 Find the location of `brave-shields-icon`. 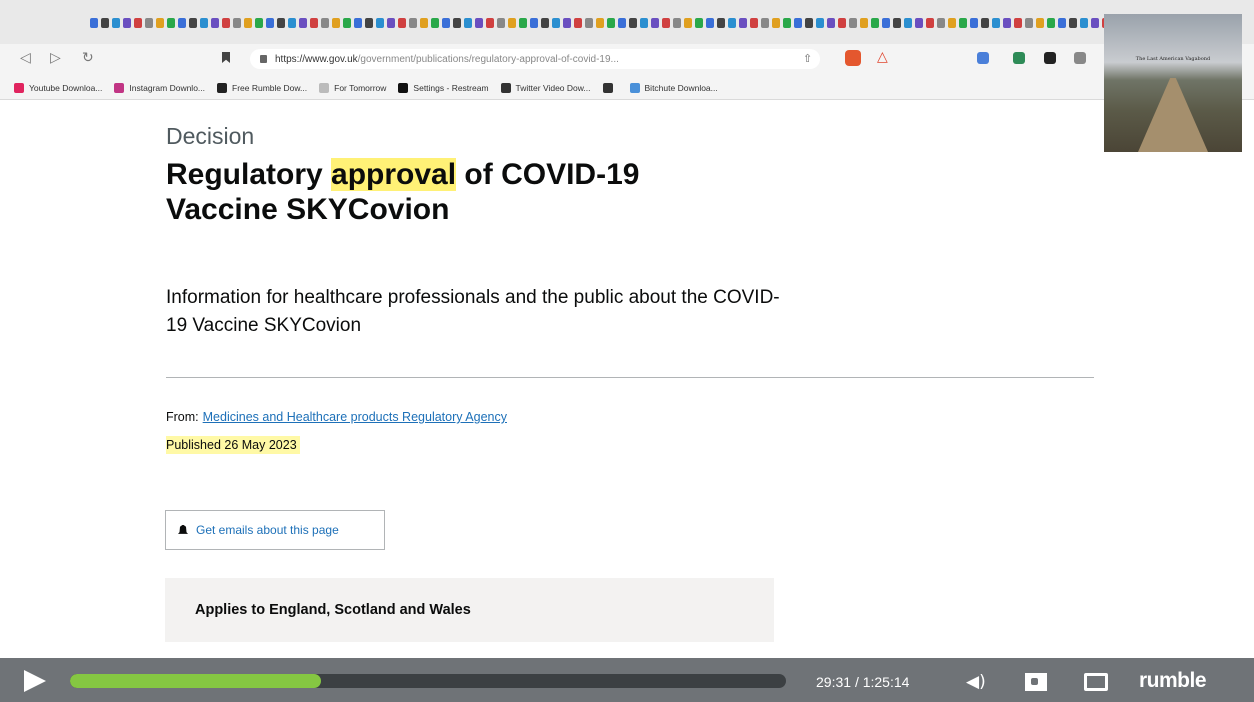

brave-shields-icon is located at coordinates (853, 58).